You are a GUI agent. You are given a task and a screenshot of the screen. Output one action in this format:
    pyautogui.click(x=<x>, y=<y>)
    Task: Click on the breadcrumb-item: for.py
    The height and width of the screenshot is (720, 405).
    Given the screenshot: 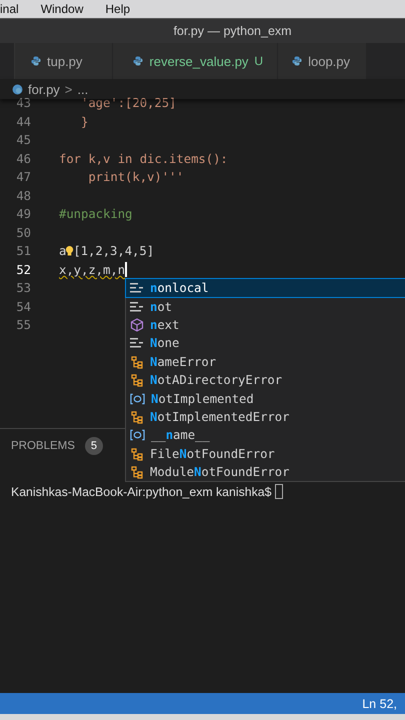 What is the action you would take?
    pyautogui.click(x=44, y=89)
    